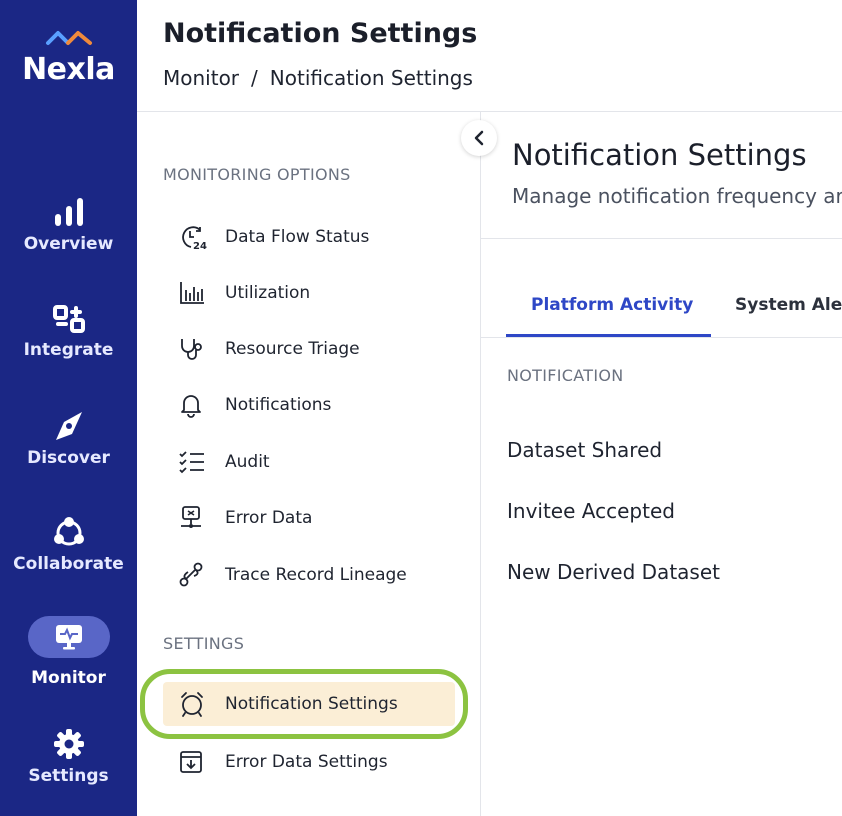  Describe the element at coordinates (68, 776) in the screenshot. I see `rail-label: Settings` at that location.